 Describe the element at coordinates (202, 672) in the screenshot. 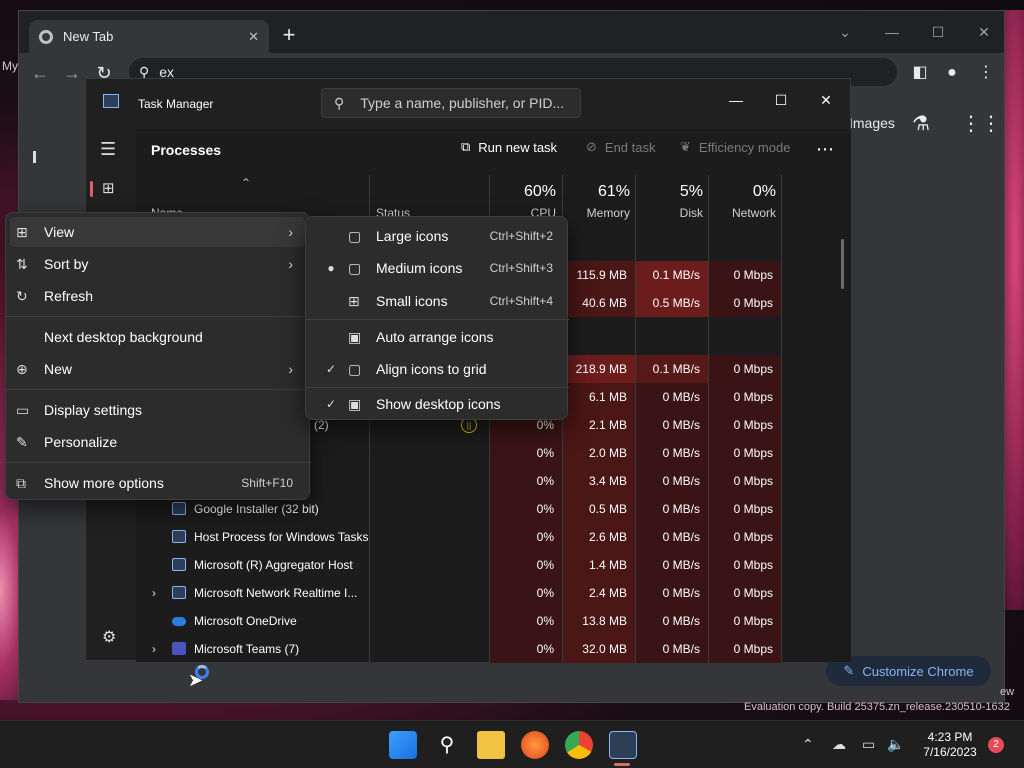

I see `busy-spinner-icon` at that location.